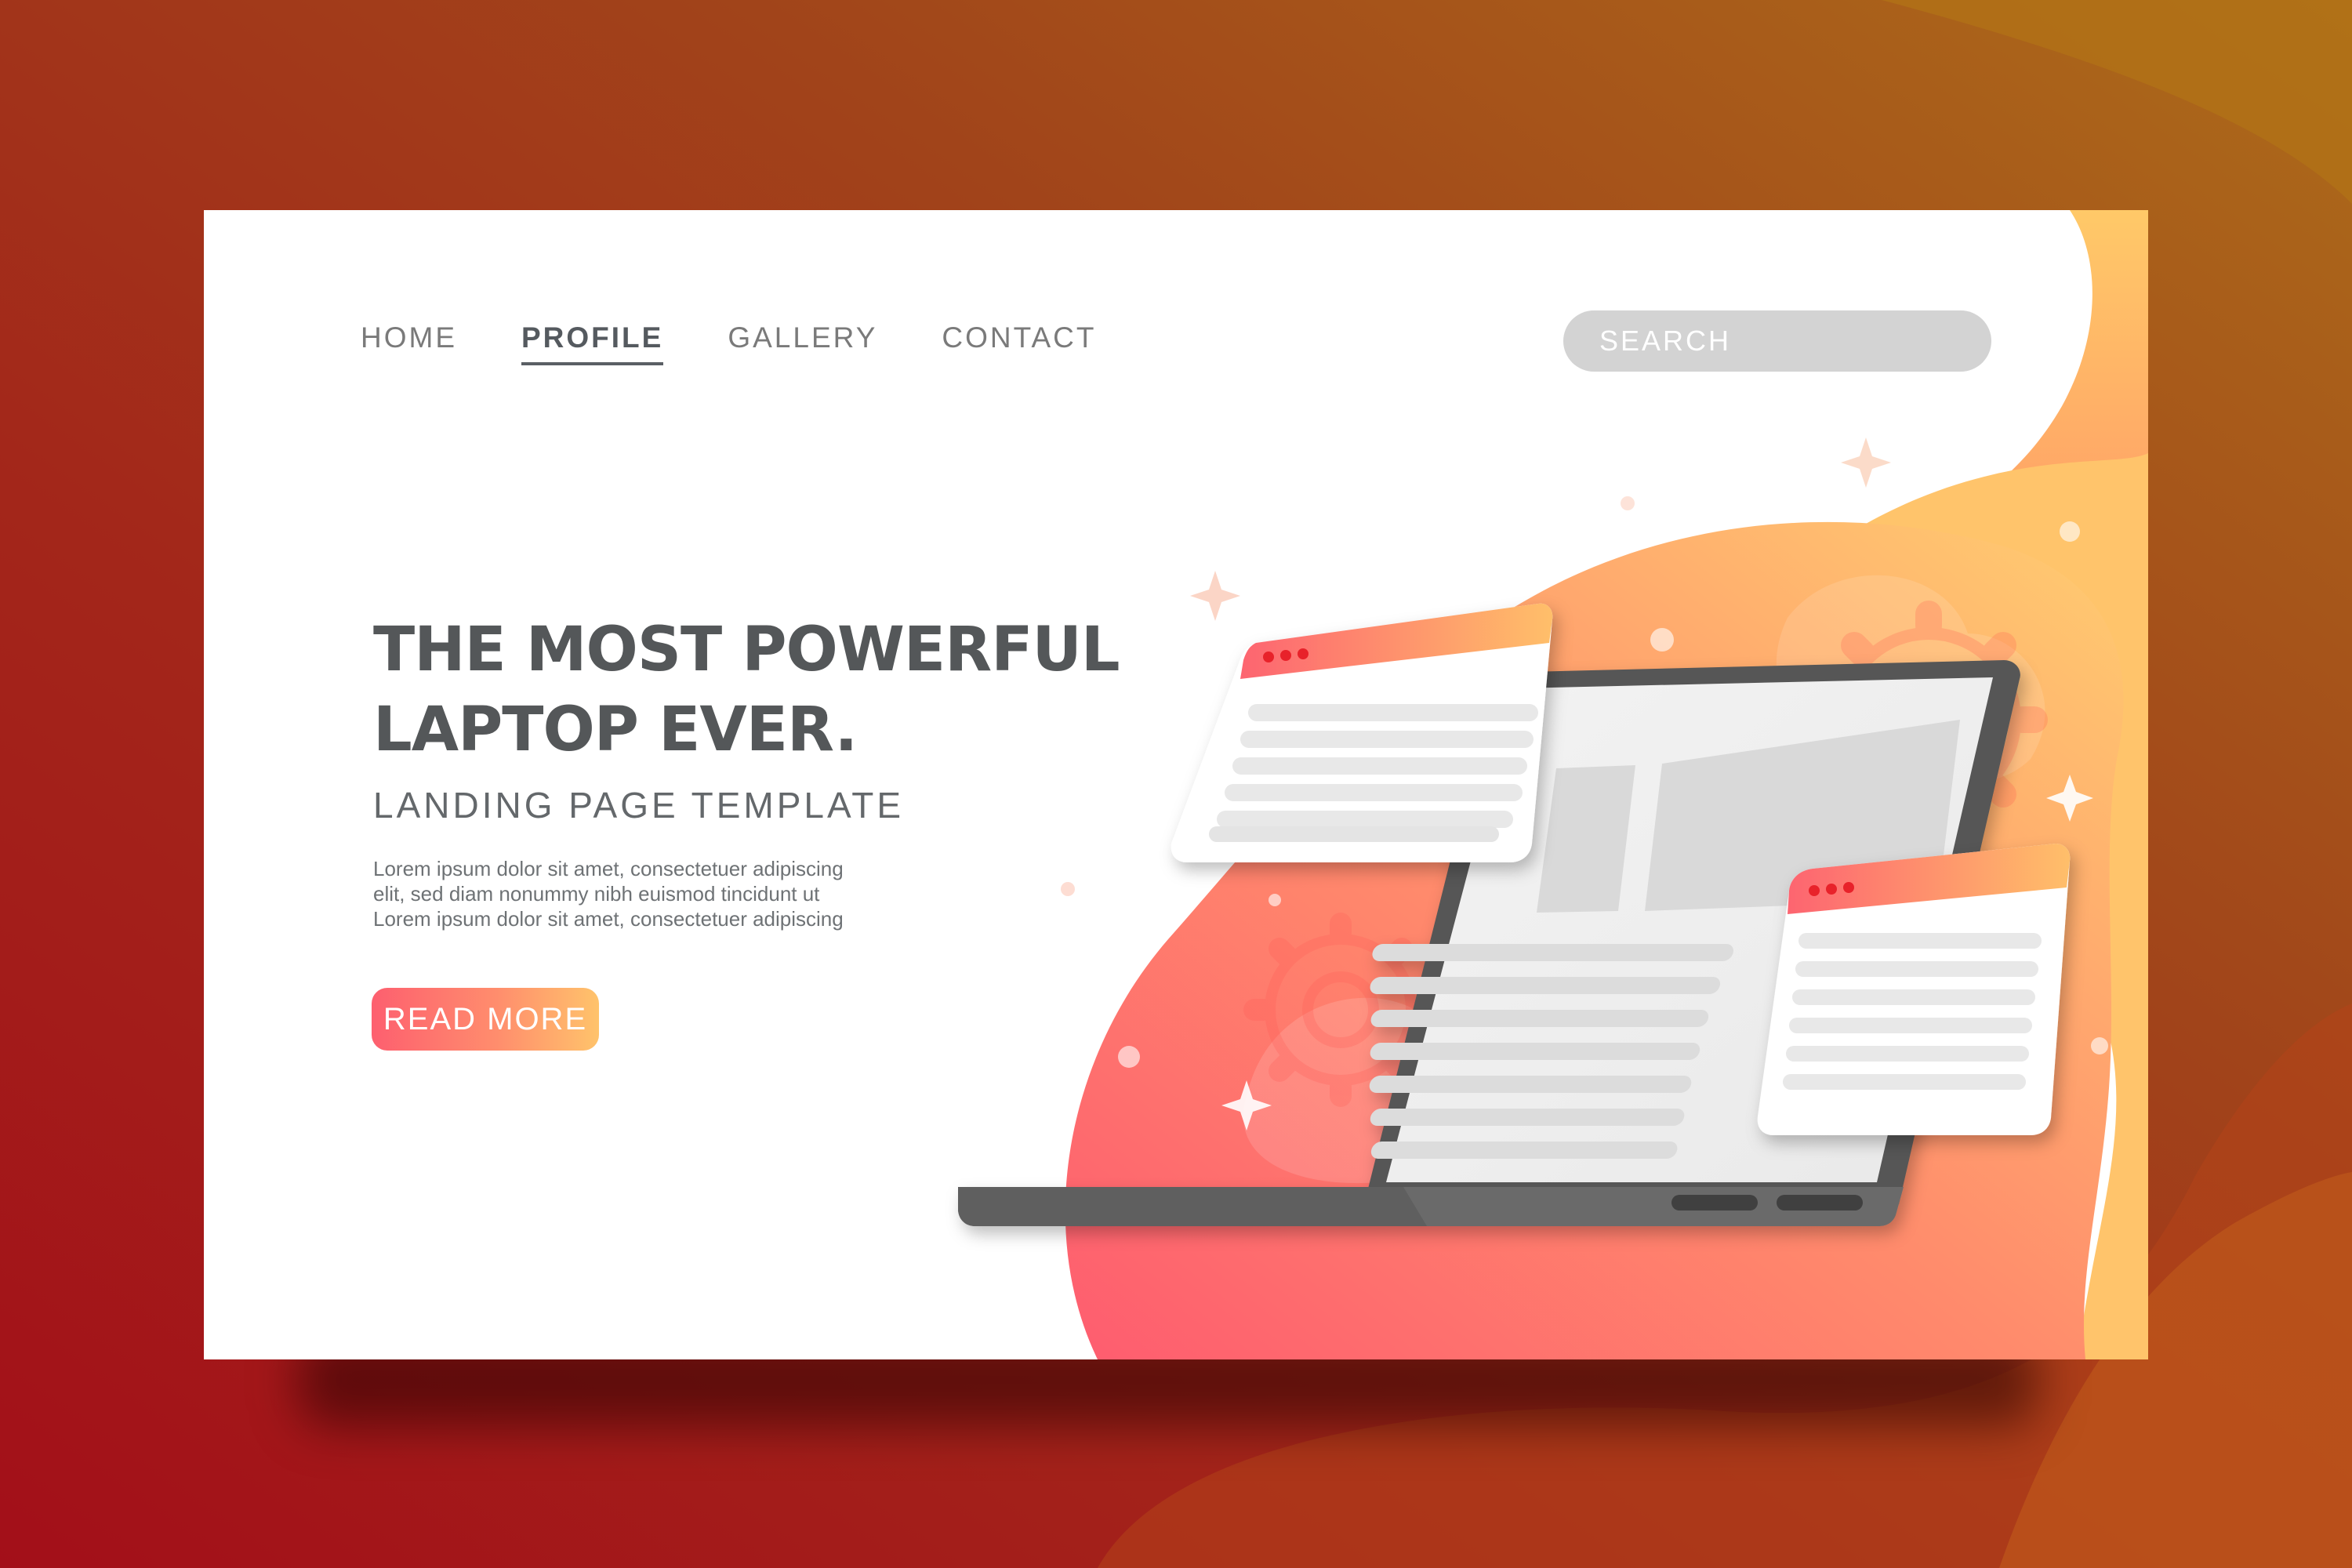 This screenshot has width=2352, height=1568. What do you see at coordinates (803, 343) in the screenshot?
I see `nav-item-gallery: GALLERY` at bounding box center [803, 343].